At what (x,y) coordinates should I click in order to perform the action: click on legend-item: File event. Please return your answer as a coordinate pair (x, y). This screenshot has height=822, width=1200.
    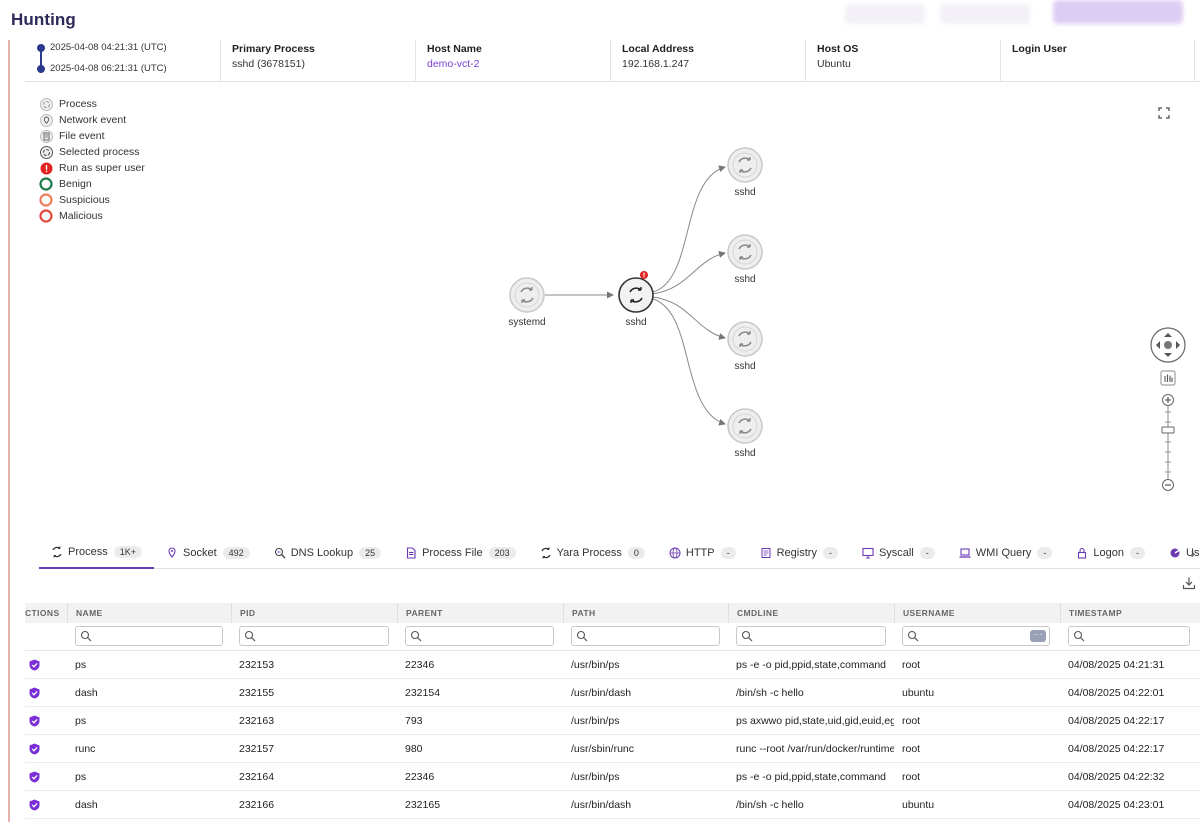
    Looking at the image, I should click on (92, 136).